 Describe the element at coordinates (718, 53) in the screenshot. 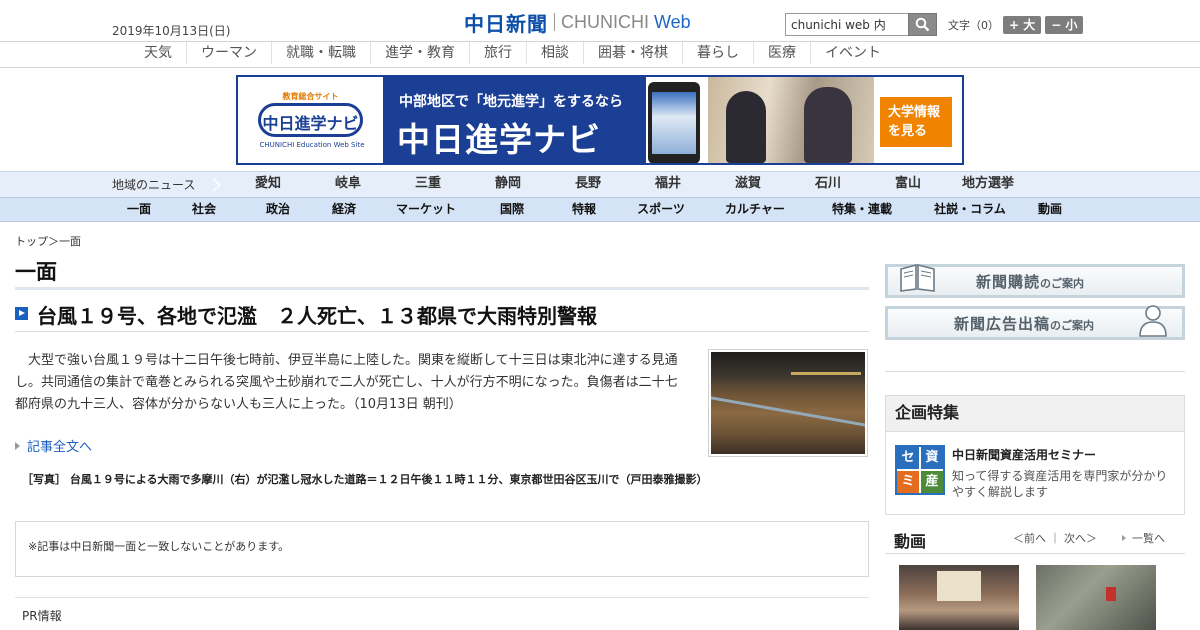

I see `topic-nav-item: 暮らし` at that location.